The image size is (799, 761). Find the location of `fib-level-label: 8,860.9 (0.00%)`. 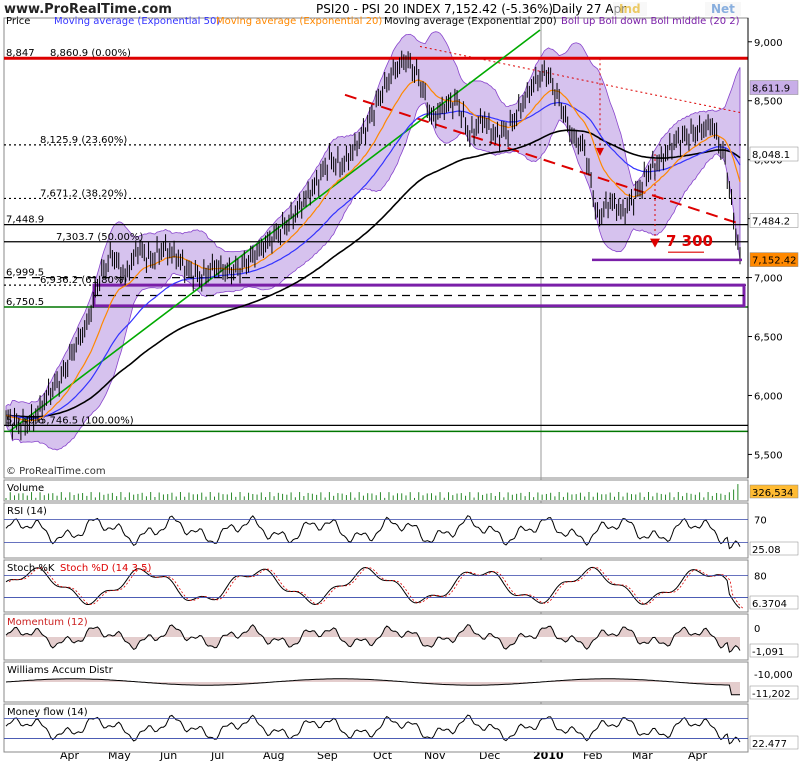

fib-level-label: 8,860.9 (0.00%) is located at coordinates (90, 53).